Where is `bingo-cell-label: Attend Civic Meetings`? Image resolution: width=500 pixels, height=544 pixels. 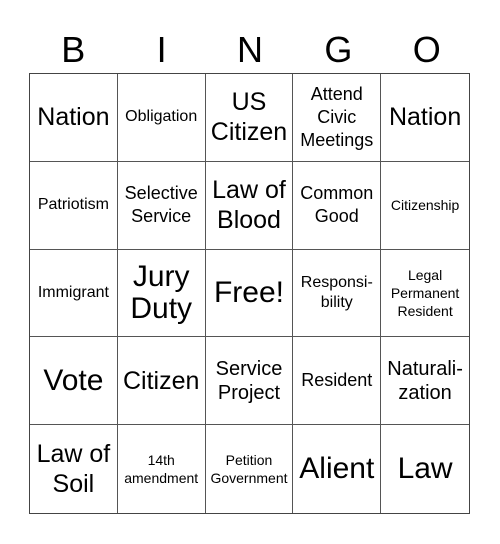 bingo-cell-label: Attend Civic Meetings is located at coordinates (337, 116).